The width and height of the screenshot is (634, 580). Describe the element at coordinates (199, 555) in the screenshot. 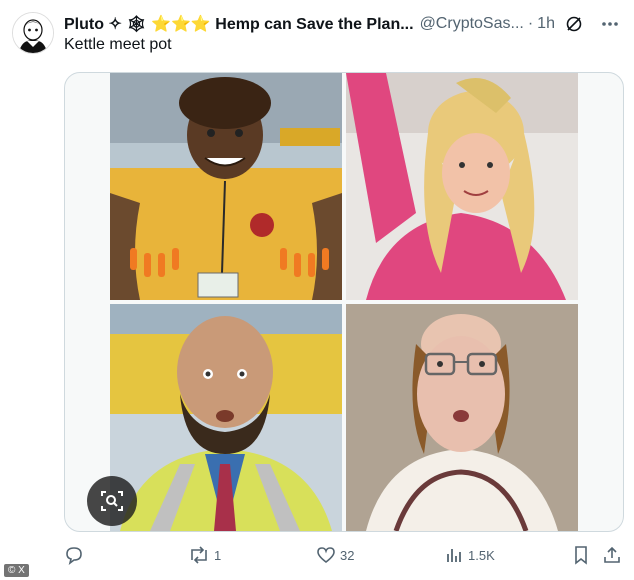

I see `retweet-icon` at that location.